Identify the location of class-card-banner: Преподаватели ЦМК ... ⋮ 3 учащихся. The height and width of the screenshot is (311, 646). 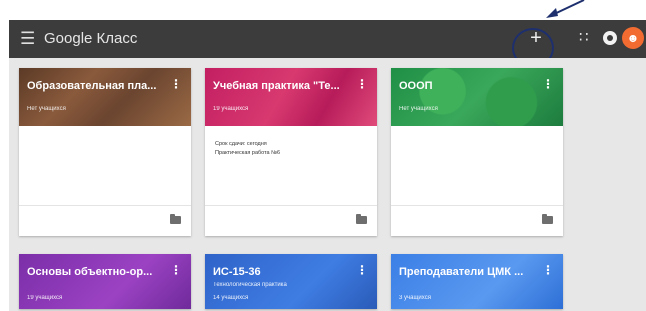
(477, 281).